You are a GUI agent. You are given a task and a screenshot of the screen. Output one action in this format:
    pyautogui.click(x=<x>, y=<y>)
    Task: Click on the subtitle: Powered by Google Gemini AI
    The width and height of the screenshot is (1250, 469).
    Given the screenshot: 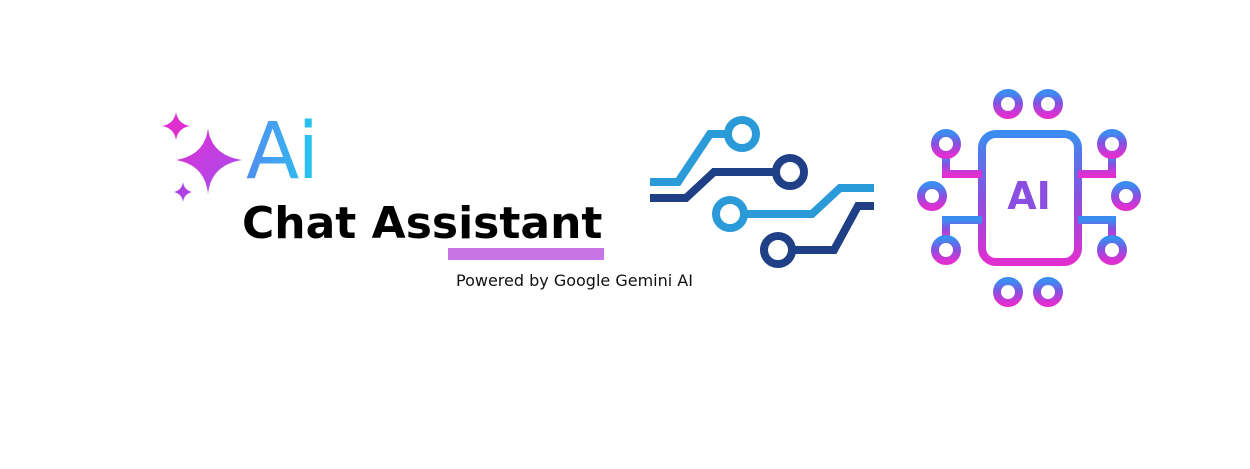 What is the action you would take?
    pyautogui.click(x=574, y=280)
    